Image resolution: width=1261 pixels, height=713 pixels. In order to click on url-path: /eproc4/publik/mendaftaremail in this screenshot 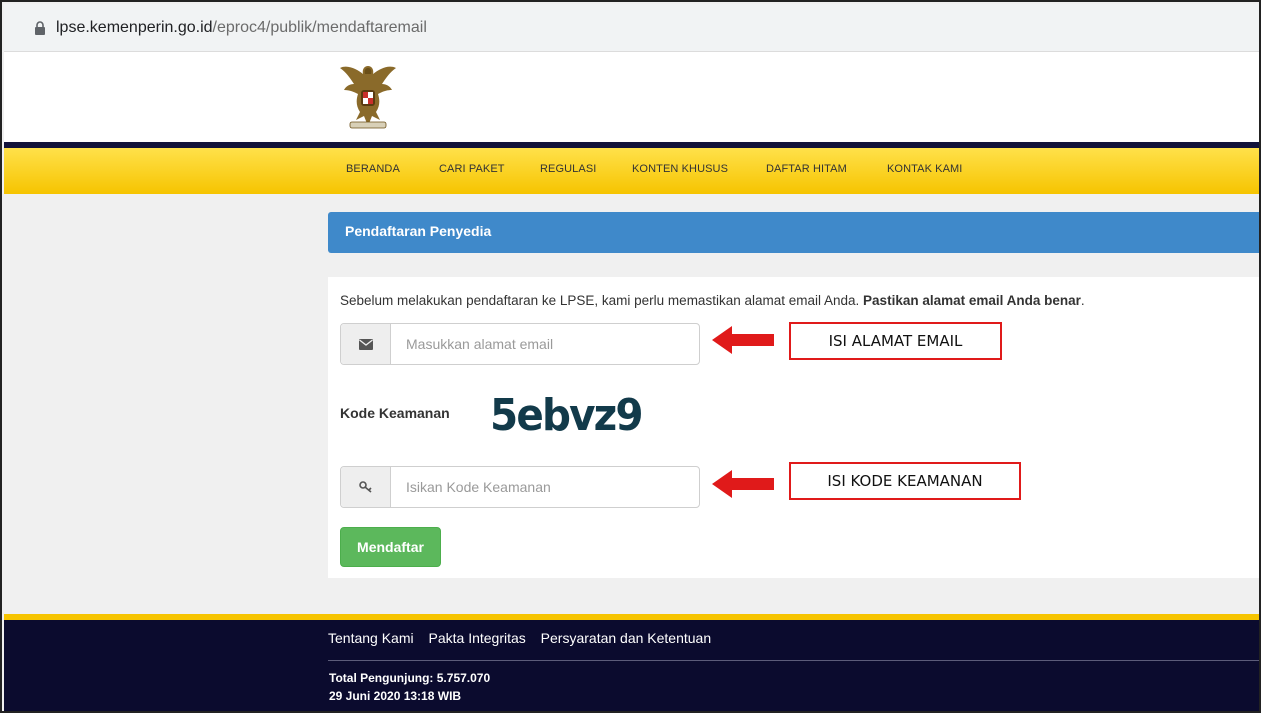, I will do `click(319, 27)`.